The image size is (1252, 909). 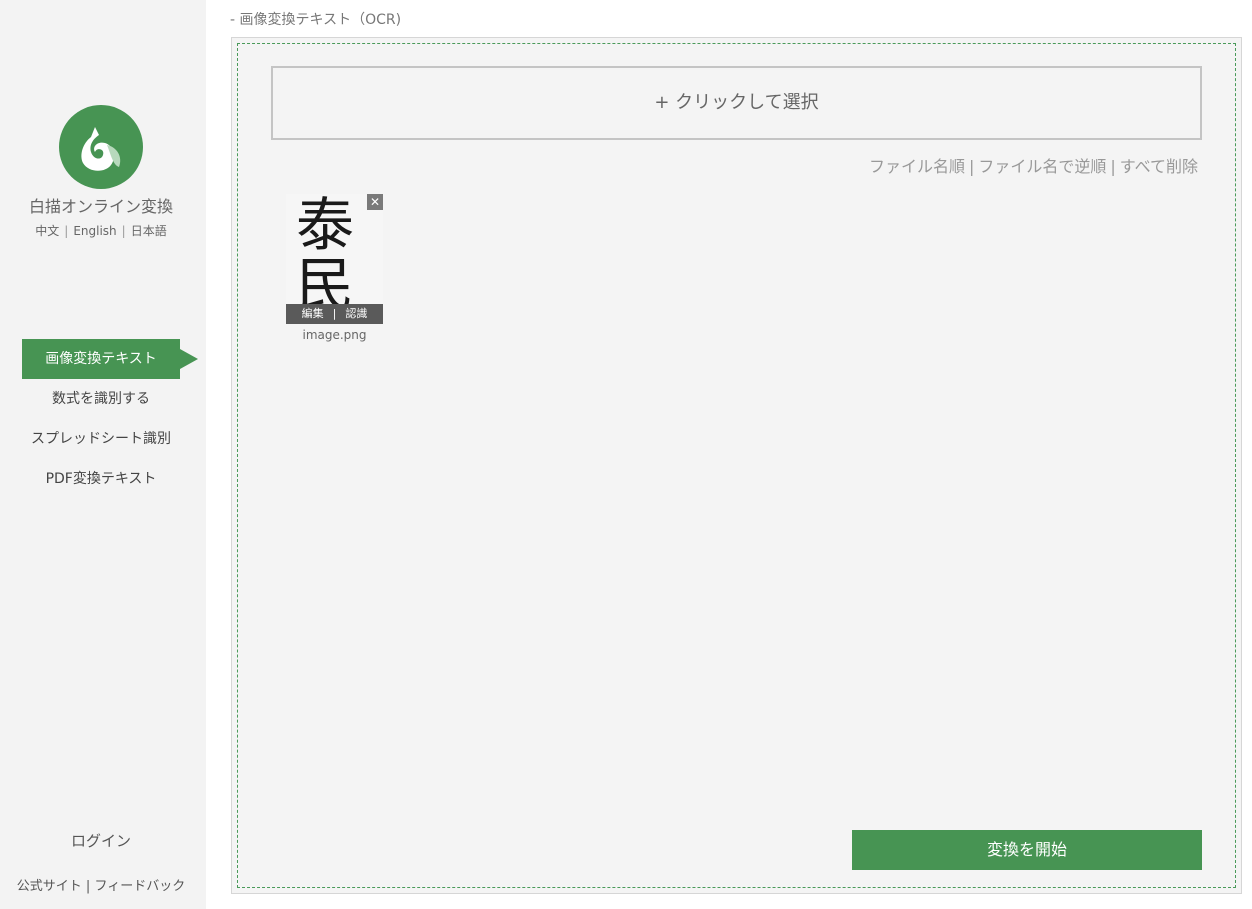 What do you see at coordinates (101, 479) in the screenshot?
I see `nav-item-pdf-to-text: PDF変換テキスト` at bounding box center [101, 479].